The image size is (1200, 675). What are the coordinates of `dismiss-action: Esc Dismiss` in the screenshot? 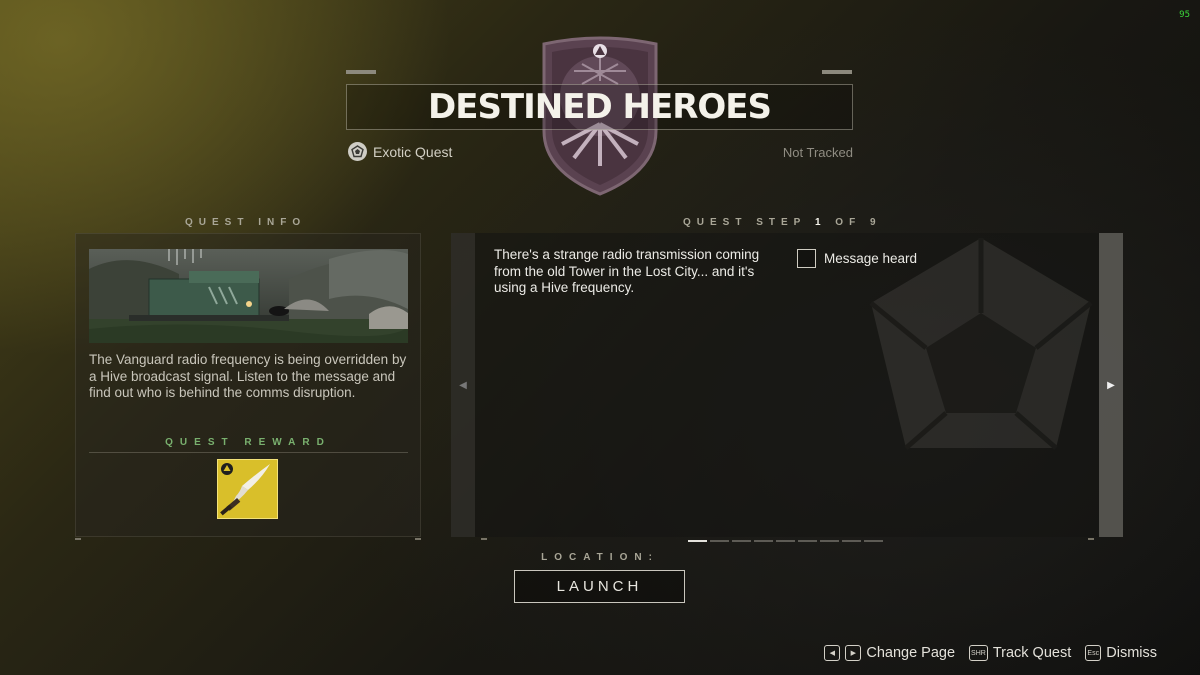 It's located at (1121, 653).